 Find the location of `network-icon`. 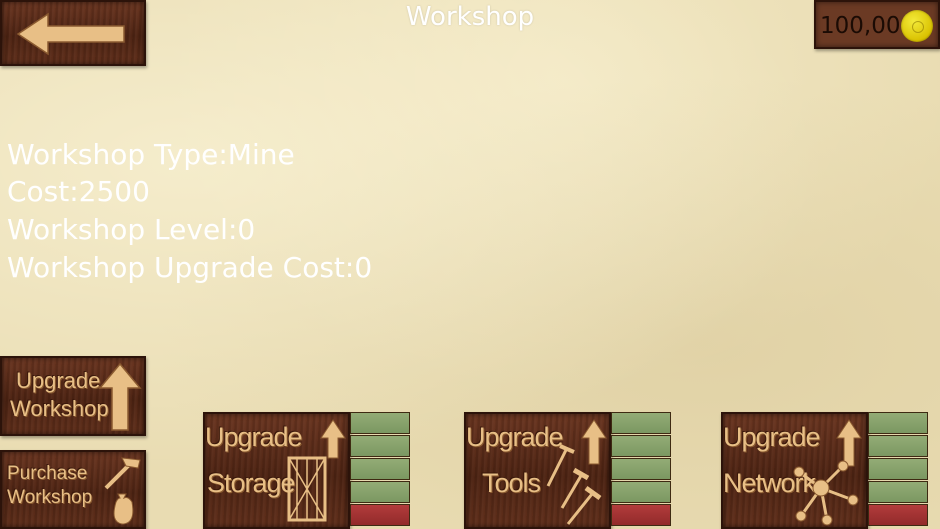

network-icon is located at coordinates (827, 472).